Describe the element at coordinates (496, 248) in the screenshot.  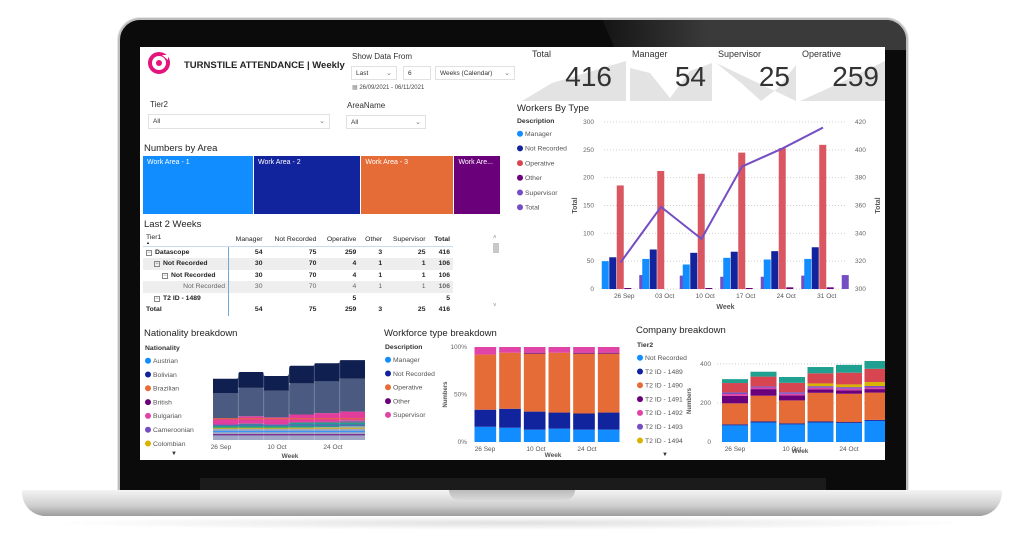
I see `scroll-thumb` at that location.